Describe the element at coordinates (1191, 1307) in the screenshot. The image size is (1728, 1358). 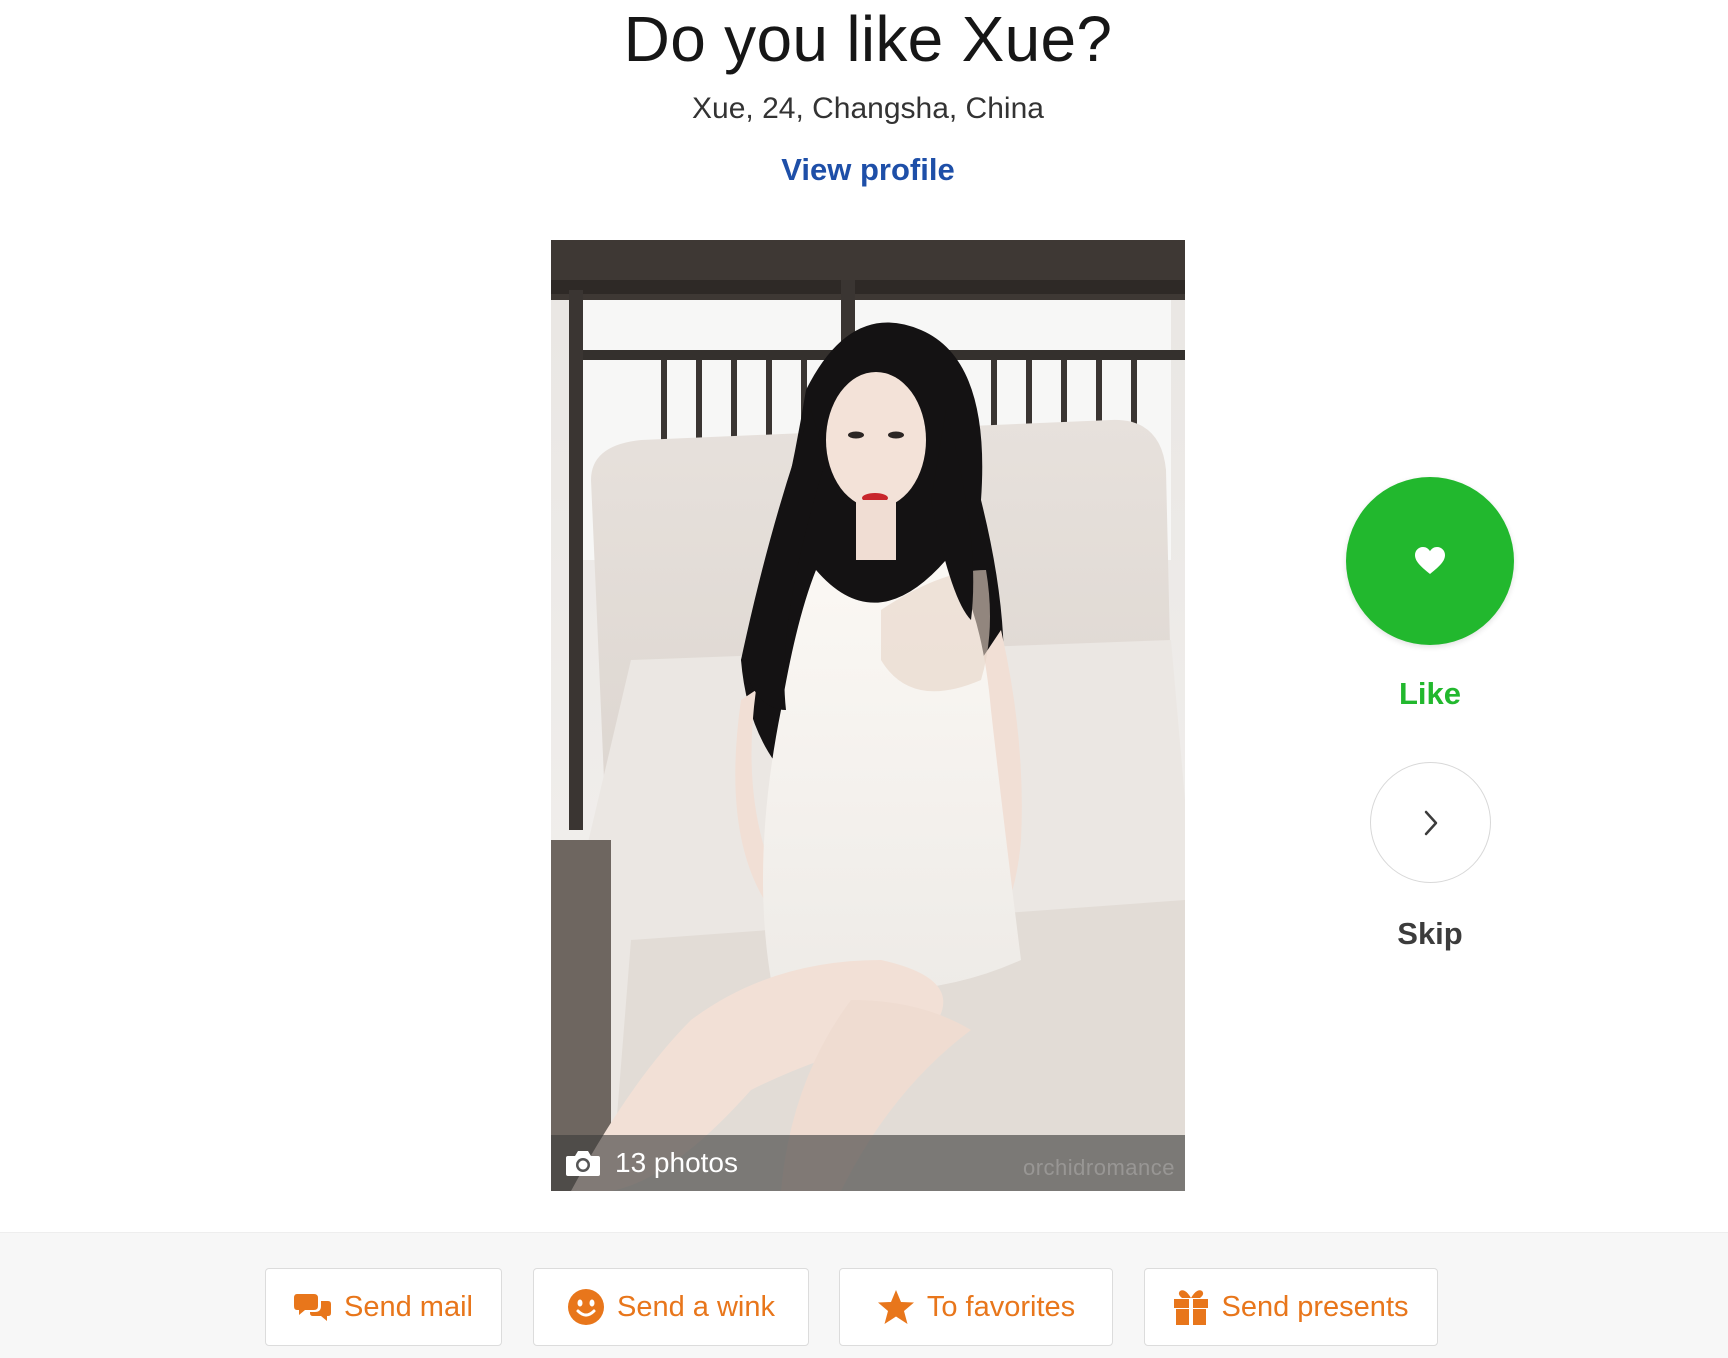
I see `gift-icon` at that location.